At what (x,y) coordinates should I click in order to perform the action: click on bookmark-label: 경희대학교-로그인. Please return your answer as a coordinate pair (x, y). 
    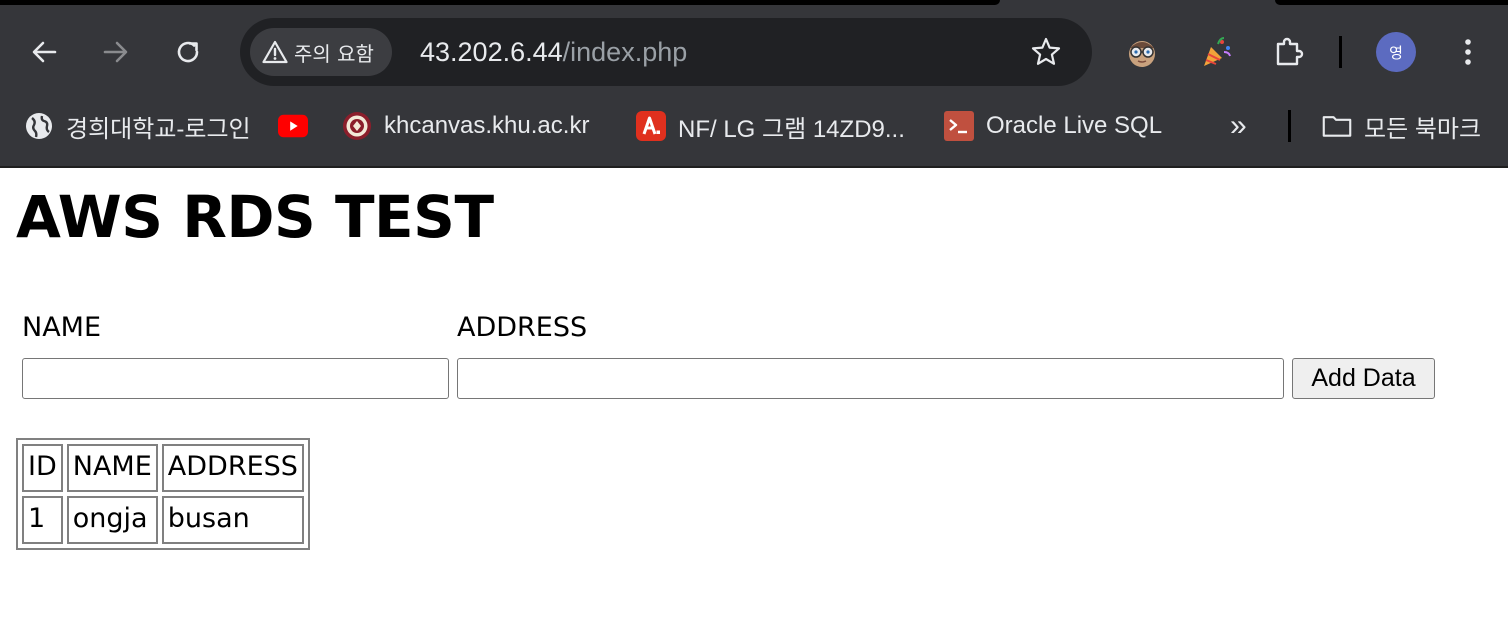
    Looking at the image, I should click on (158, 129).